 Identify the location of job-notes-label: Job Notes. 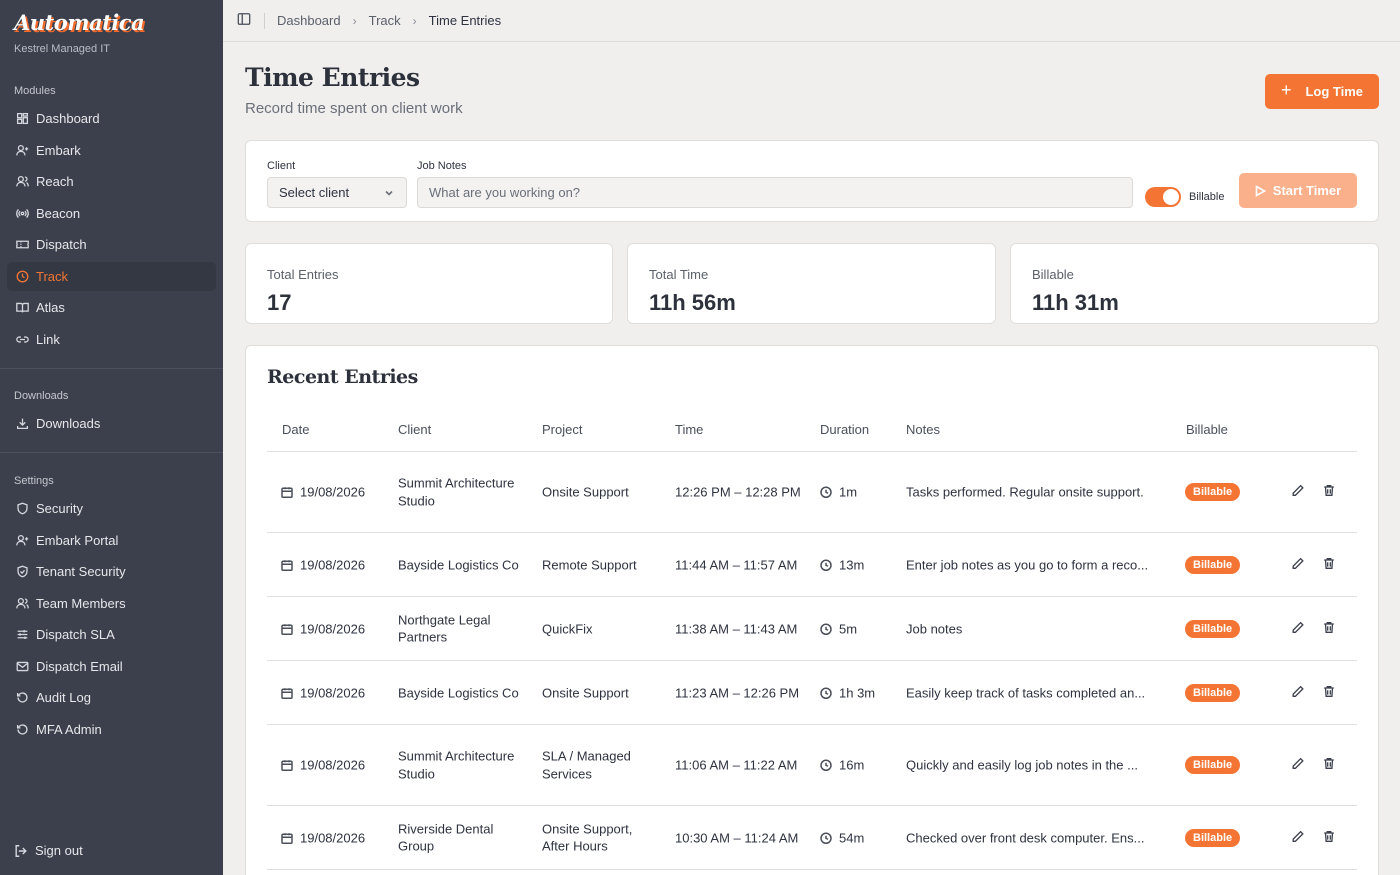
(442, 166).